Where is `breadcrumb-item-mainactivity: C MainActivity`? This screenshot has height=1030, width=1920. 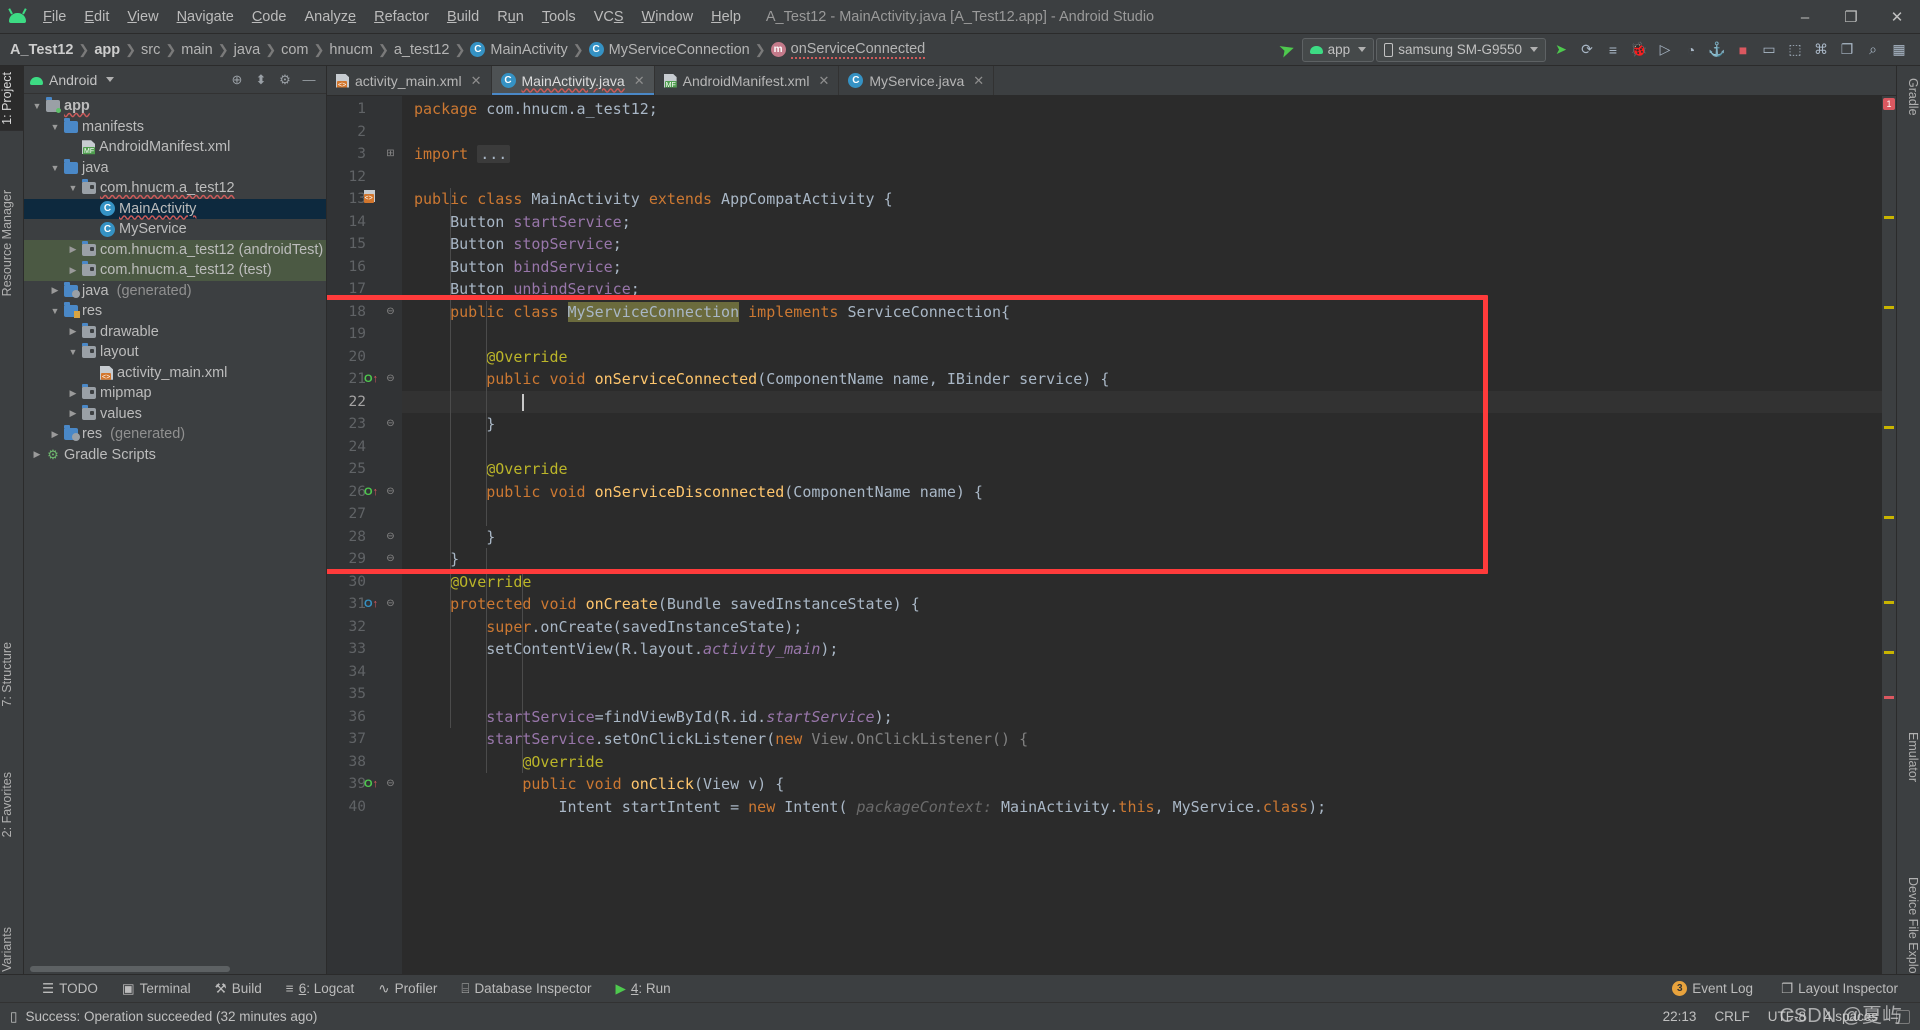 breadcrumb-item-mainactivity: C MainActivity is located at coordinates (519, 50).